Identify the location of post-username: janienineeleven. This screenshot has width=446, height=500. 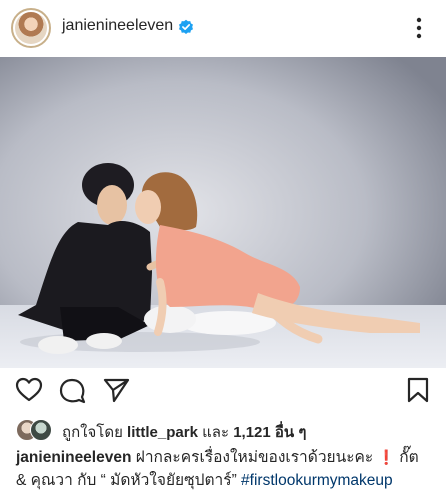
(117, 26).